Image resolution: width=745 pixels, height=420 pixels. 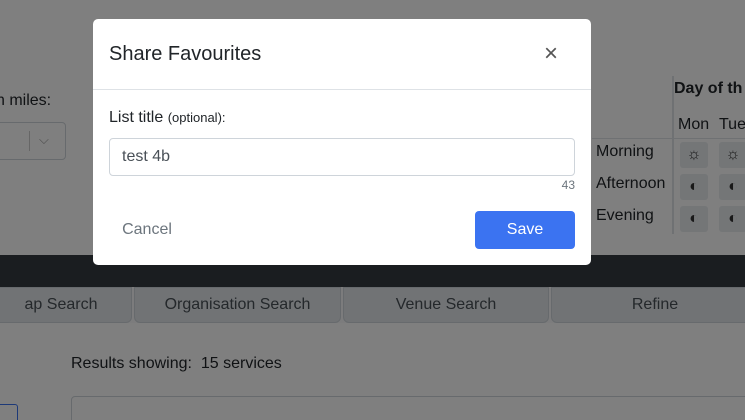 I want to click on modal-header: Share Favourites ×, so click(x=342, y=54).